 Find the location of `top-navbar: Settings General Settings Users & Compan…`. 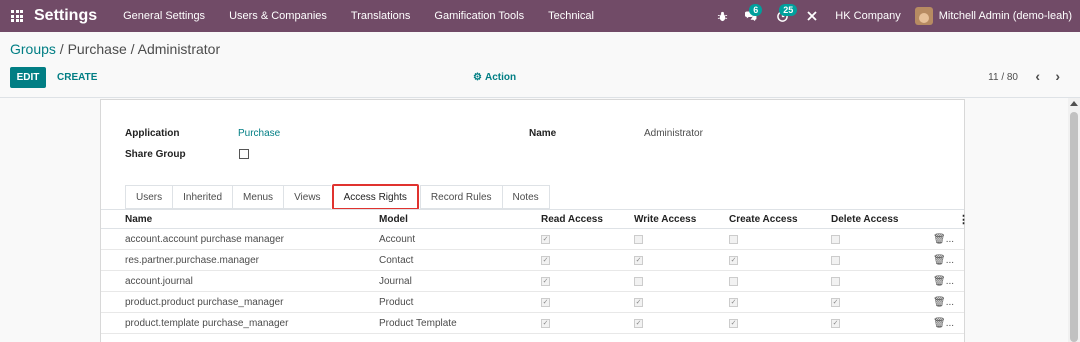

top-navbar: Settings General Settings Users & Compan… is located at coordinates (540, 16).